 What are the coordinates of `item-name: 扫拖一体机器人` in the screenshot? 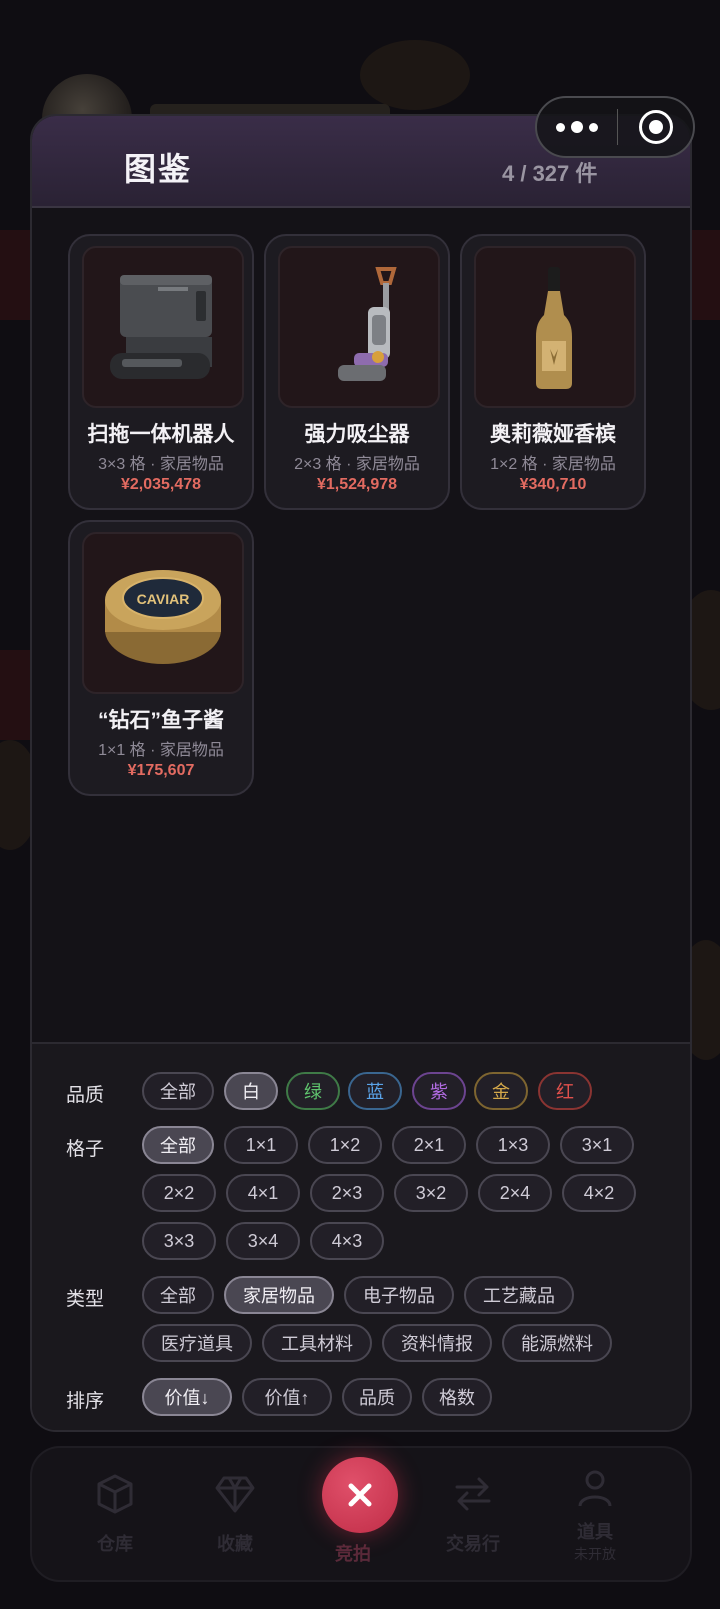 It's located at (161, 434).